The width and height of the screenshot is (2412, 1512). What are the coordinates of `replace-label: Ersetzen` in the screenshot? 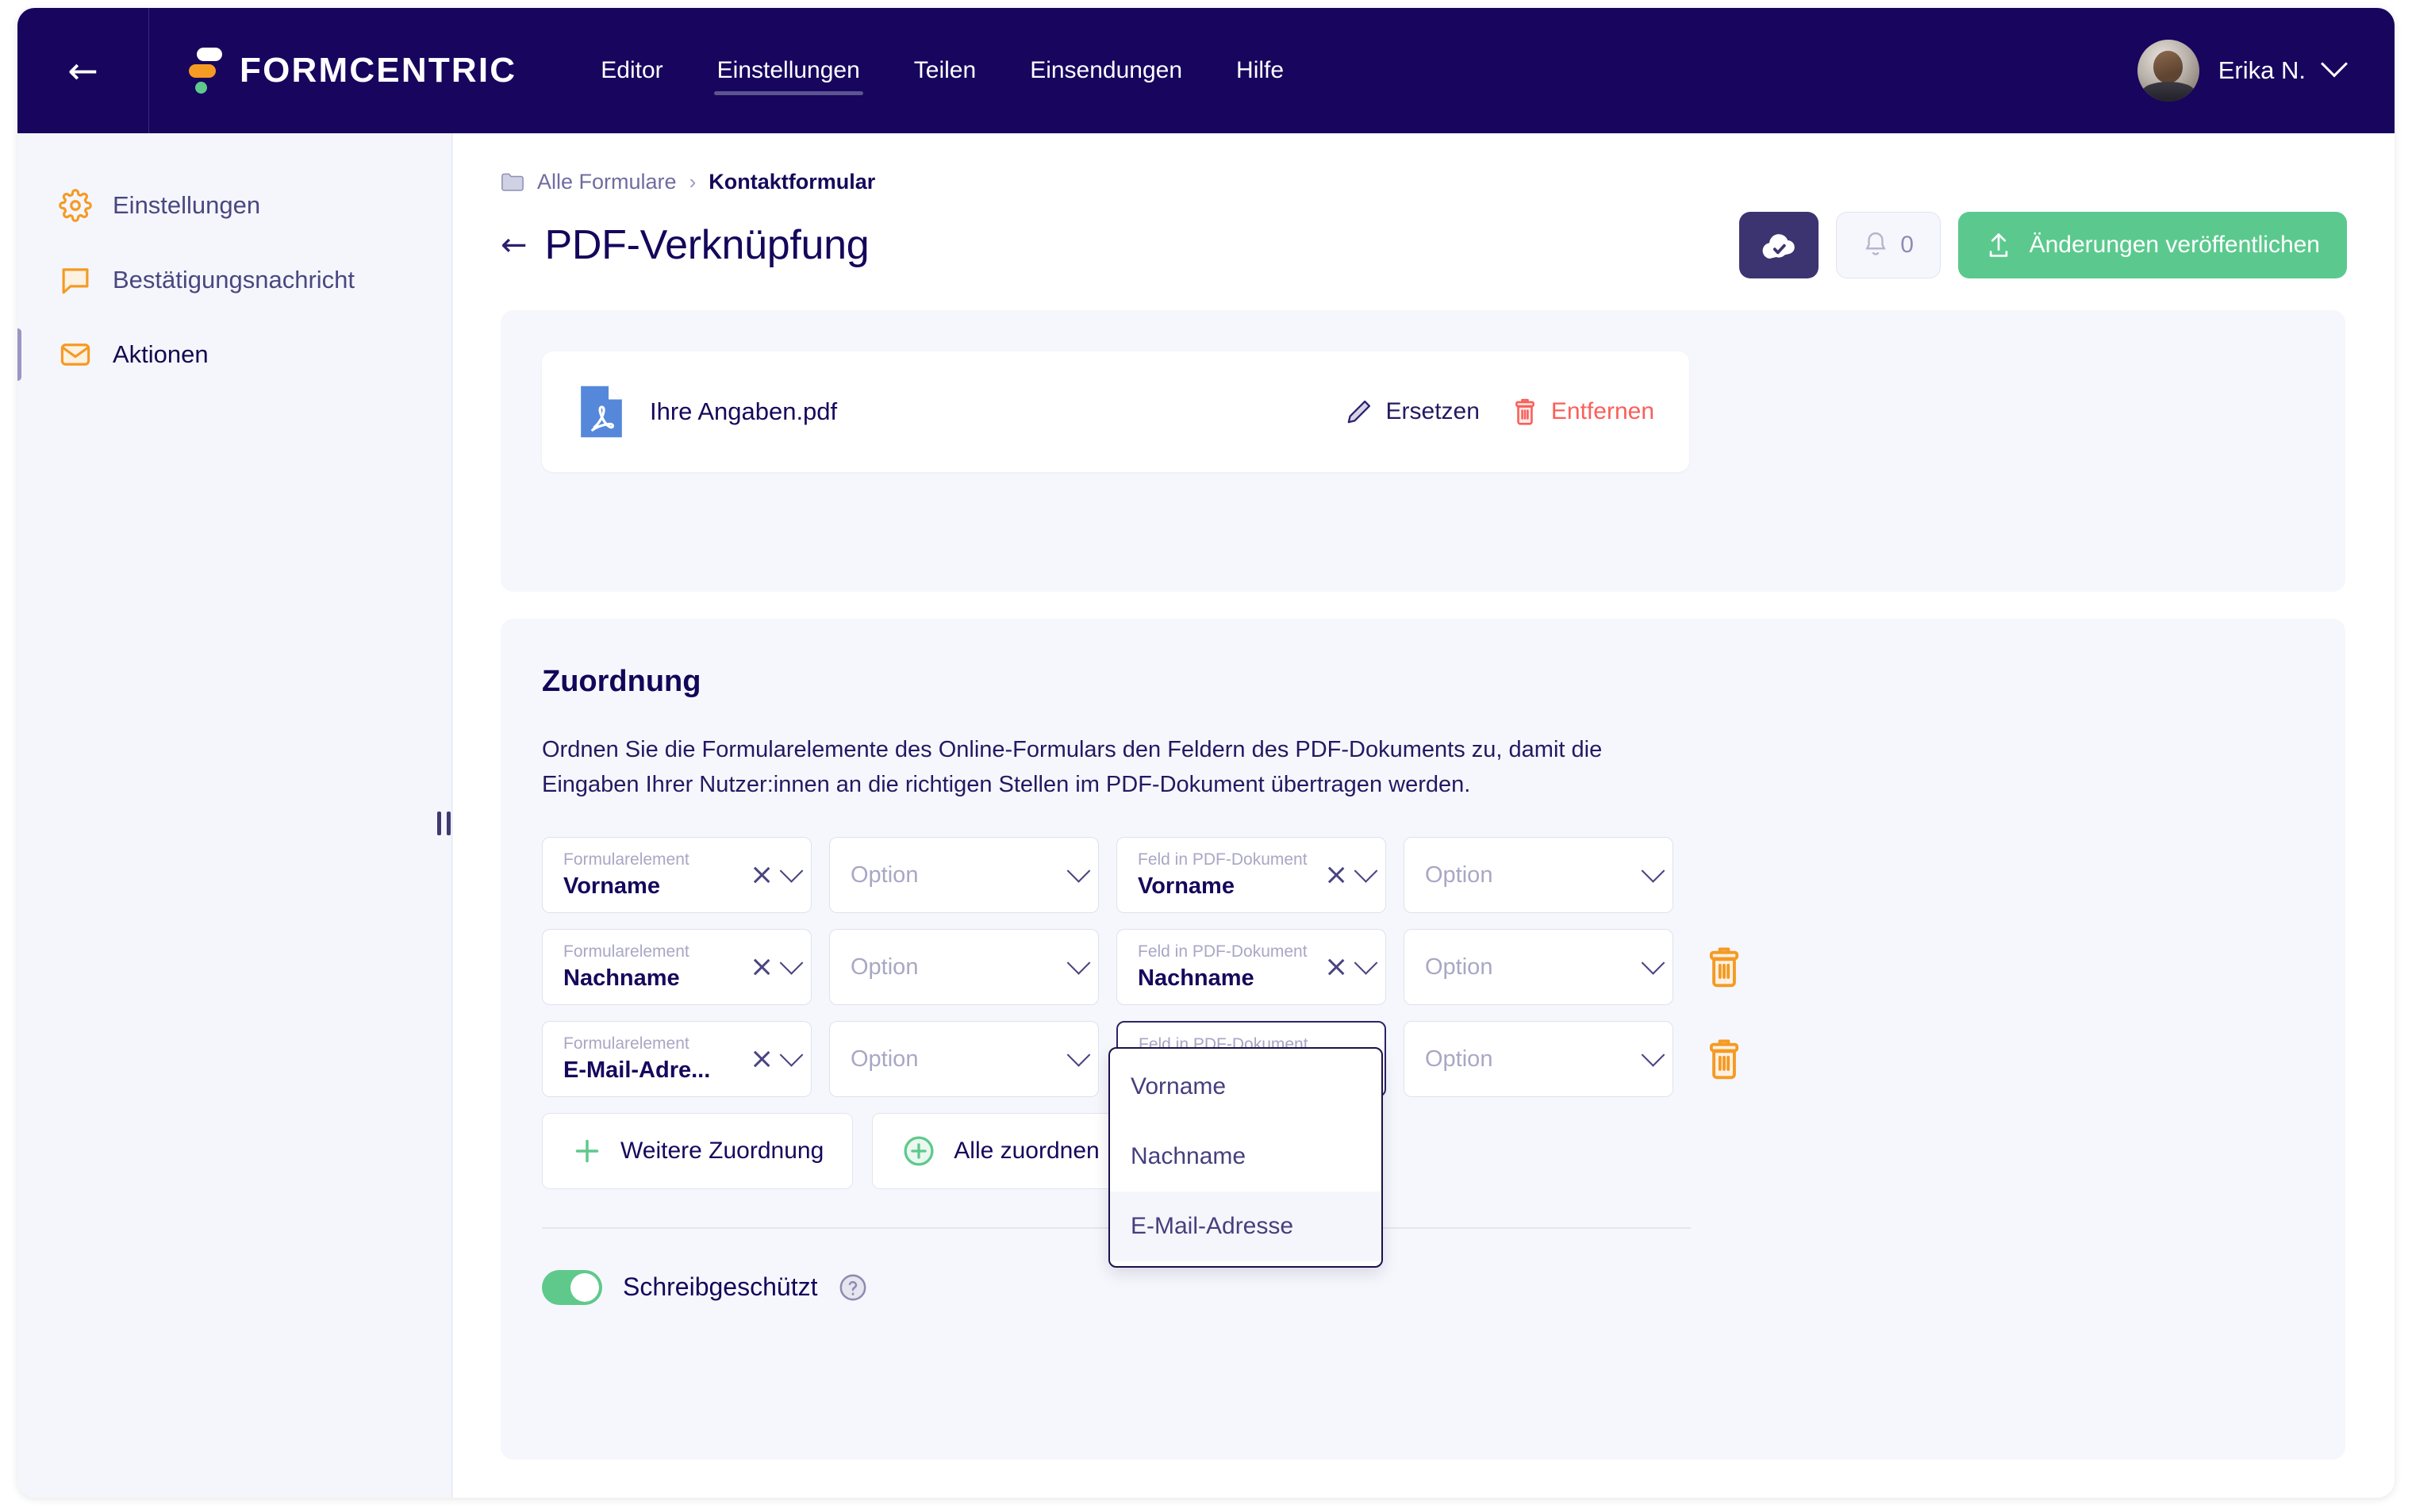 It's located at (1432, 411).